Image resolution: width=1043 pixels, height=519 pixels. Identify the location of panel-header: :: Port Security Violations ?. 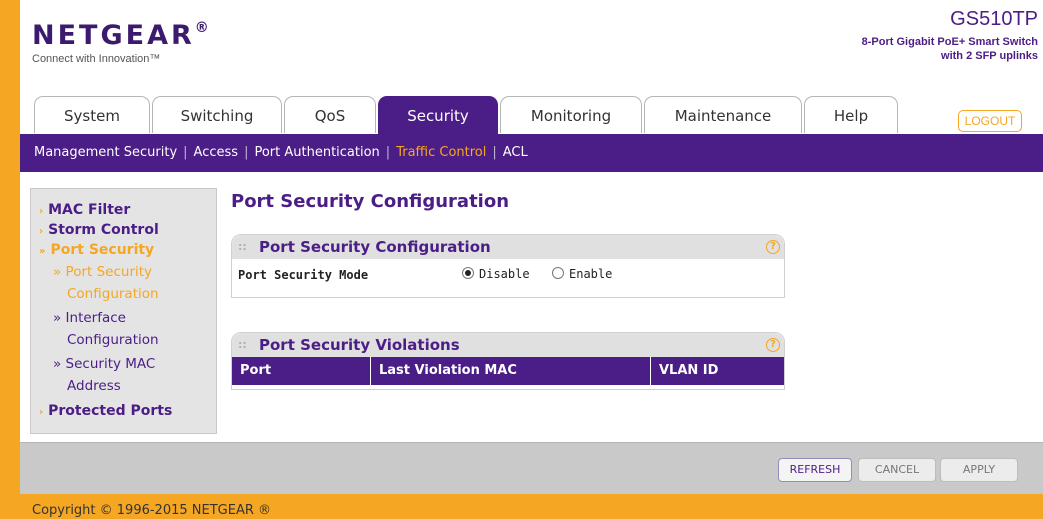
(508, 345).